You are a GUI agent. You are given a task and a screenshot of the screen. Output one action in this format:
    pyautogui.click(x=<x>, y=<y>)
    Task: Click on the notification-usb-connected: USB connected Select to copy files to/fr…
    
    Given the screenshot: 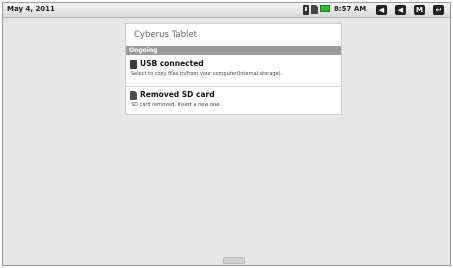 What is the action you would take?
    pyautogui.click(x=233, y=68)
    